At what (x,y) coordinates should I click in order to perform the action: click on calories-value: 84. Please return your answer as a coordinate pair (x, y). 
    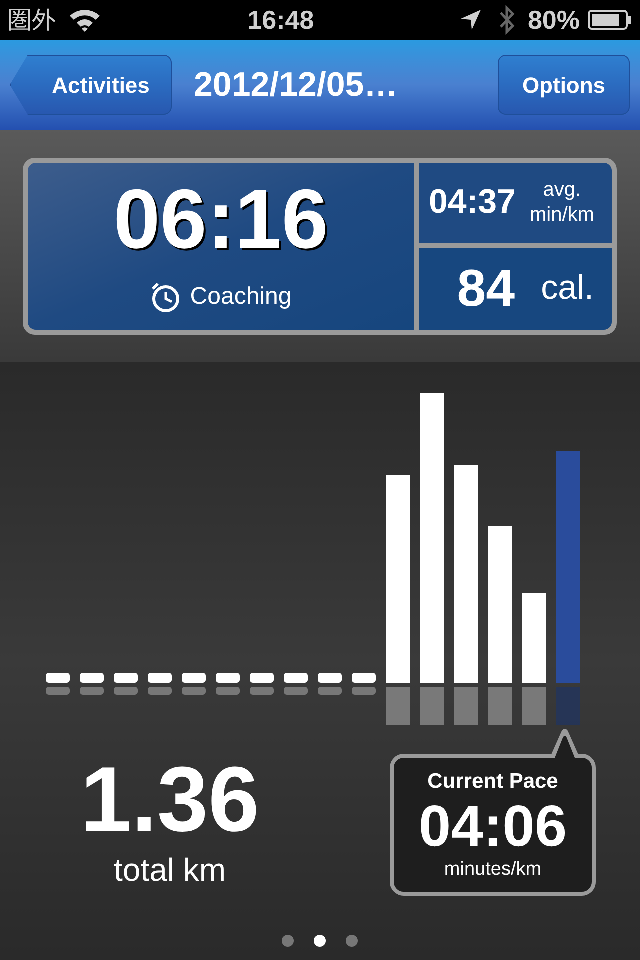
    Looking at the image, I should click on (486, 289).